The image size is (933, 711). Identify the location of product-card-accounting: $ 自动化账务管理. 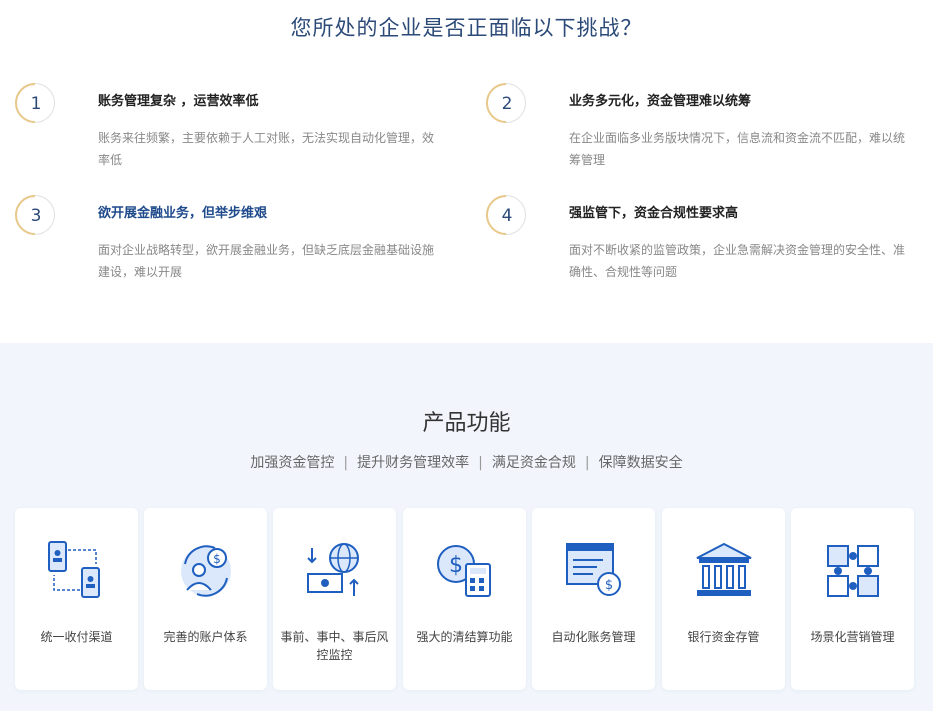
(593, 599).